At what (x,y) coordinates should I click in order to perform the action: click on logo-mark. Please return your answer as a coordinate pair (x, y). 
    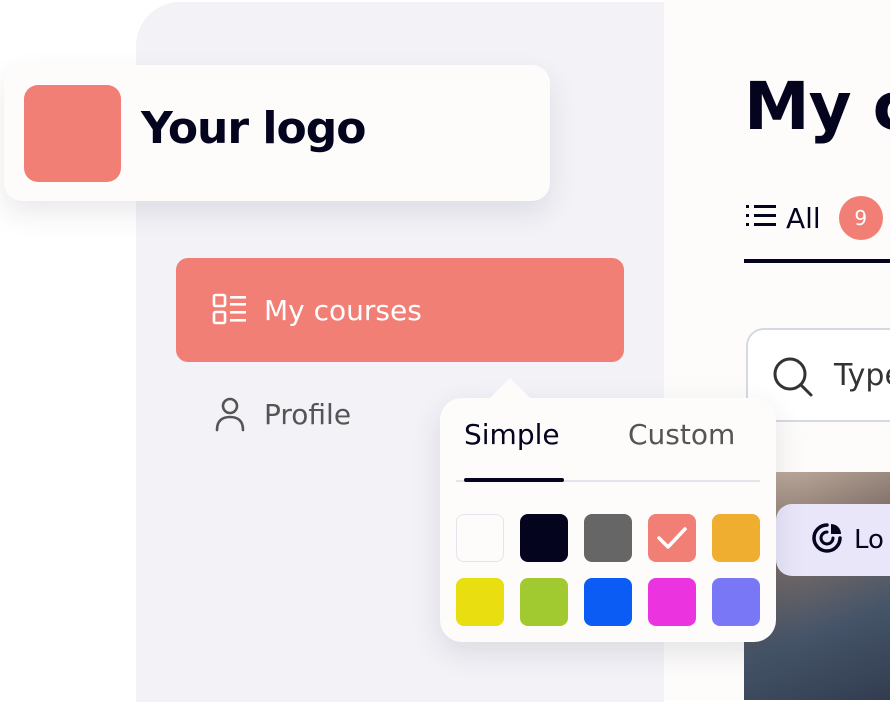
    Looking at the image, I should click on (72, 133).